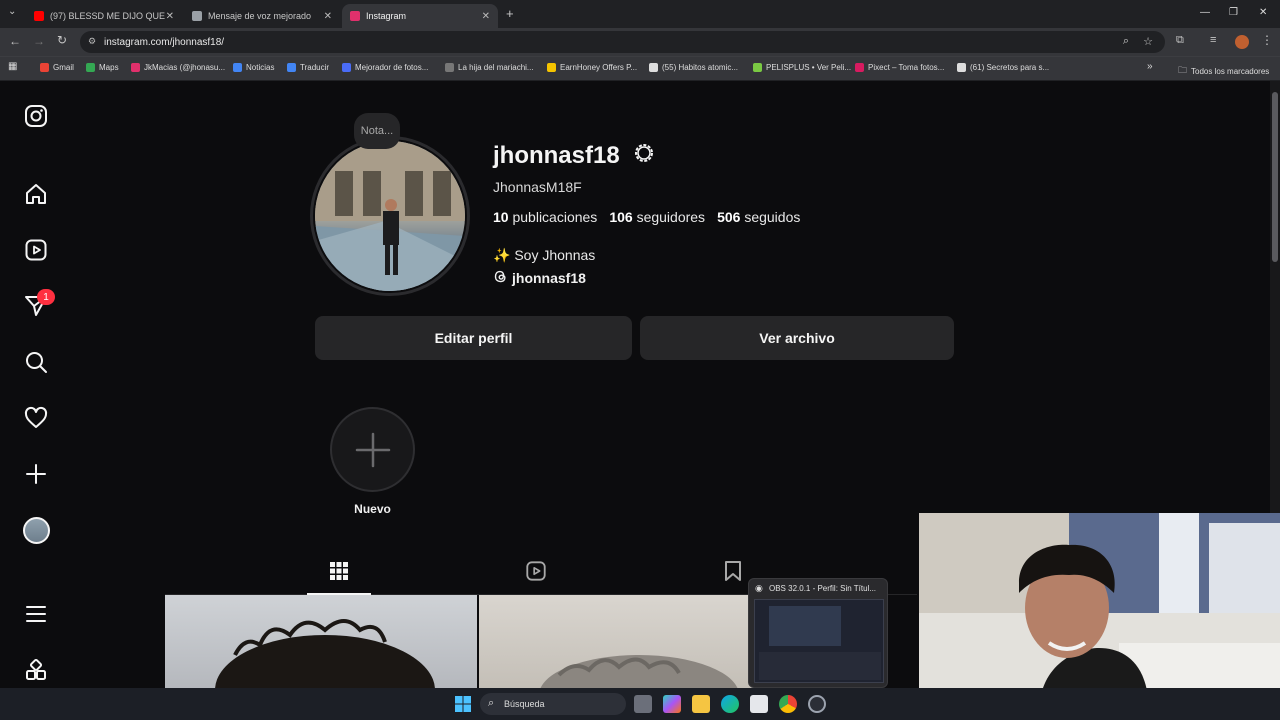 This screenshot has height=720, width=1280. I want to click on bookmark-maps: Maps, so click(102, 67).